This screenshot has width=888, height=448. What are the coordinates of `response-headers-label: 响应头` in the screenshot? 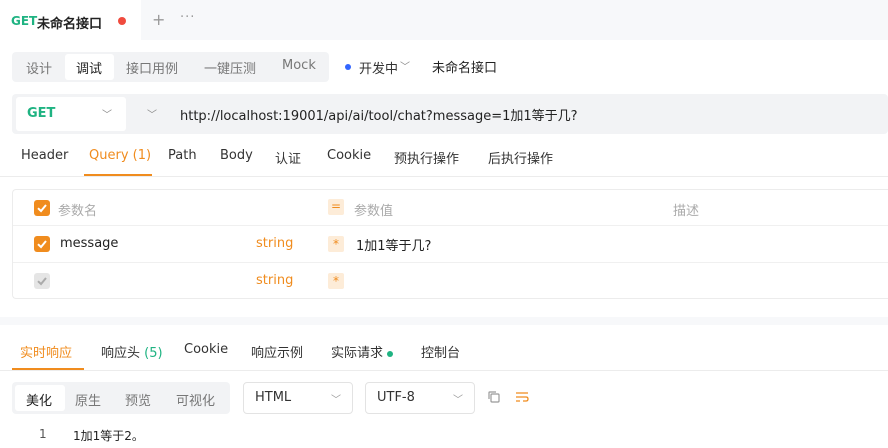 It's located at (121, 353).